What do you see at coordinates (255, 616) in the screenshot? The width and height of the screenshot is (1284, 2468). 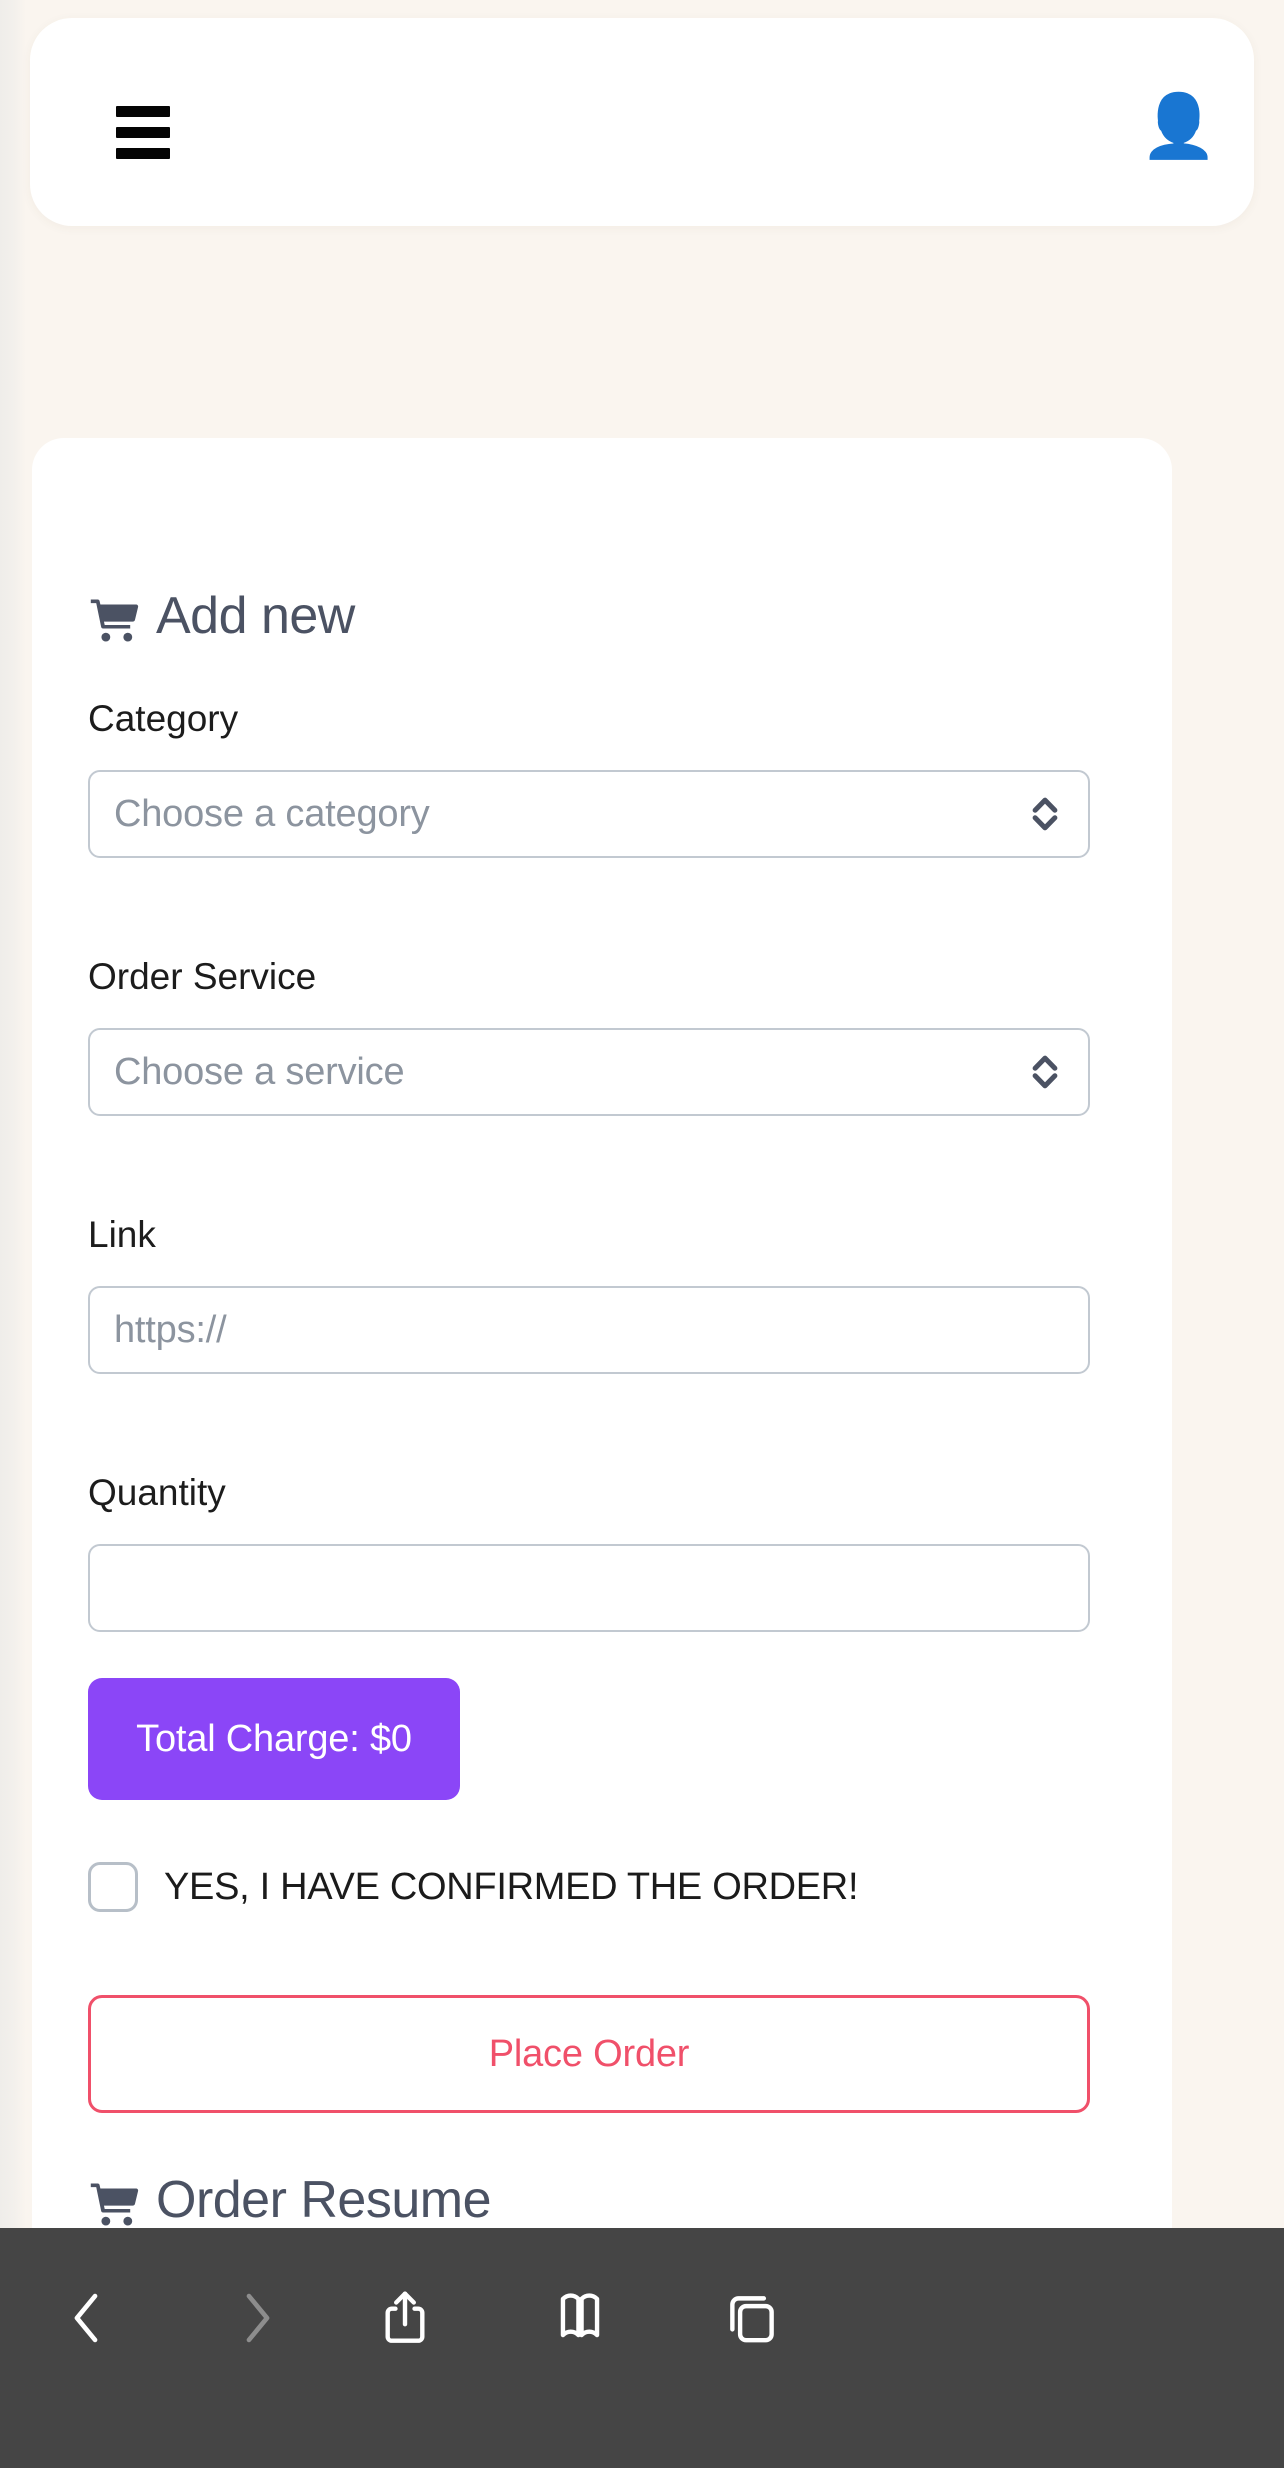 I see `add-new-heading-text: Add new` at bounding box center [255, 616].